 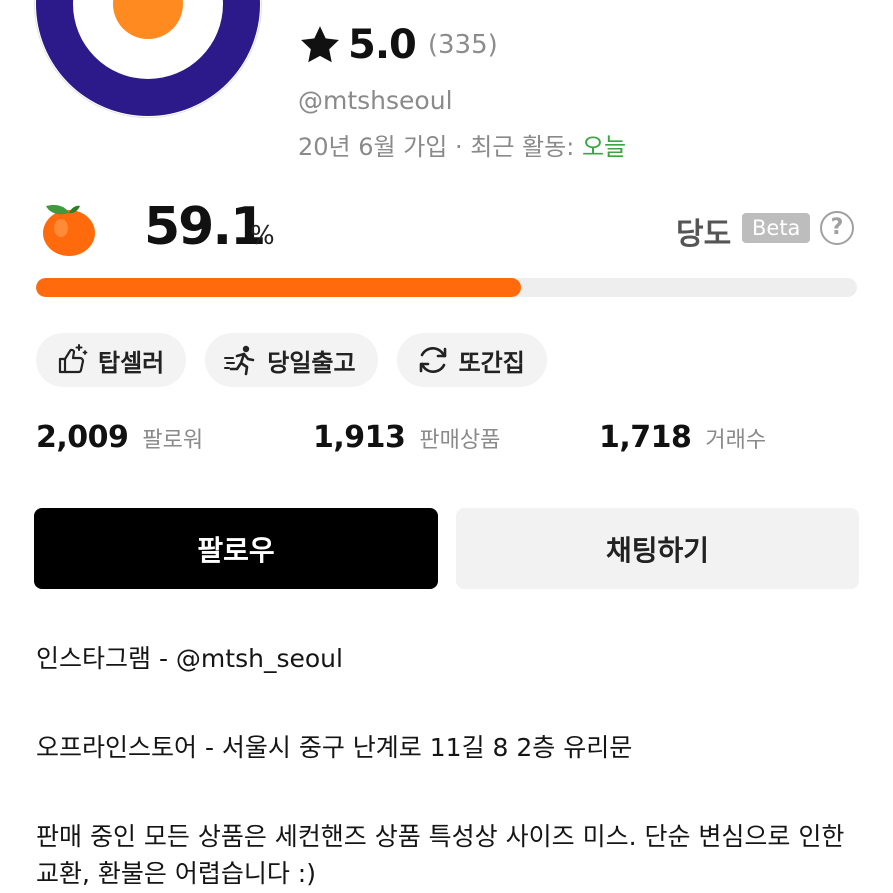 I want to click on rating-value: 5.0, so click(x=382, y=45).